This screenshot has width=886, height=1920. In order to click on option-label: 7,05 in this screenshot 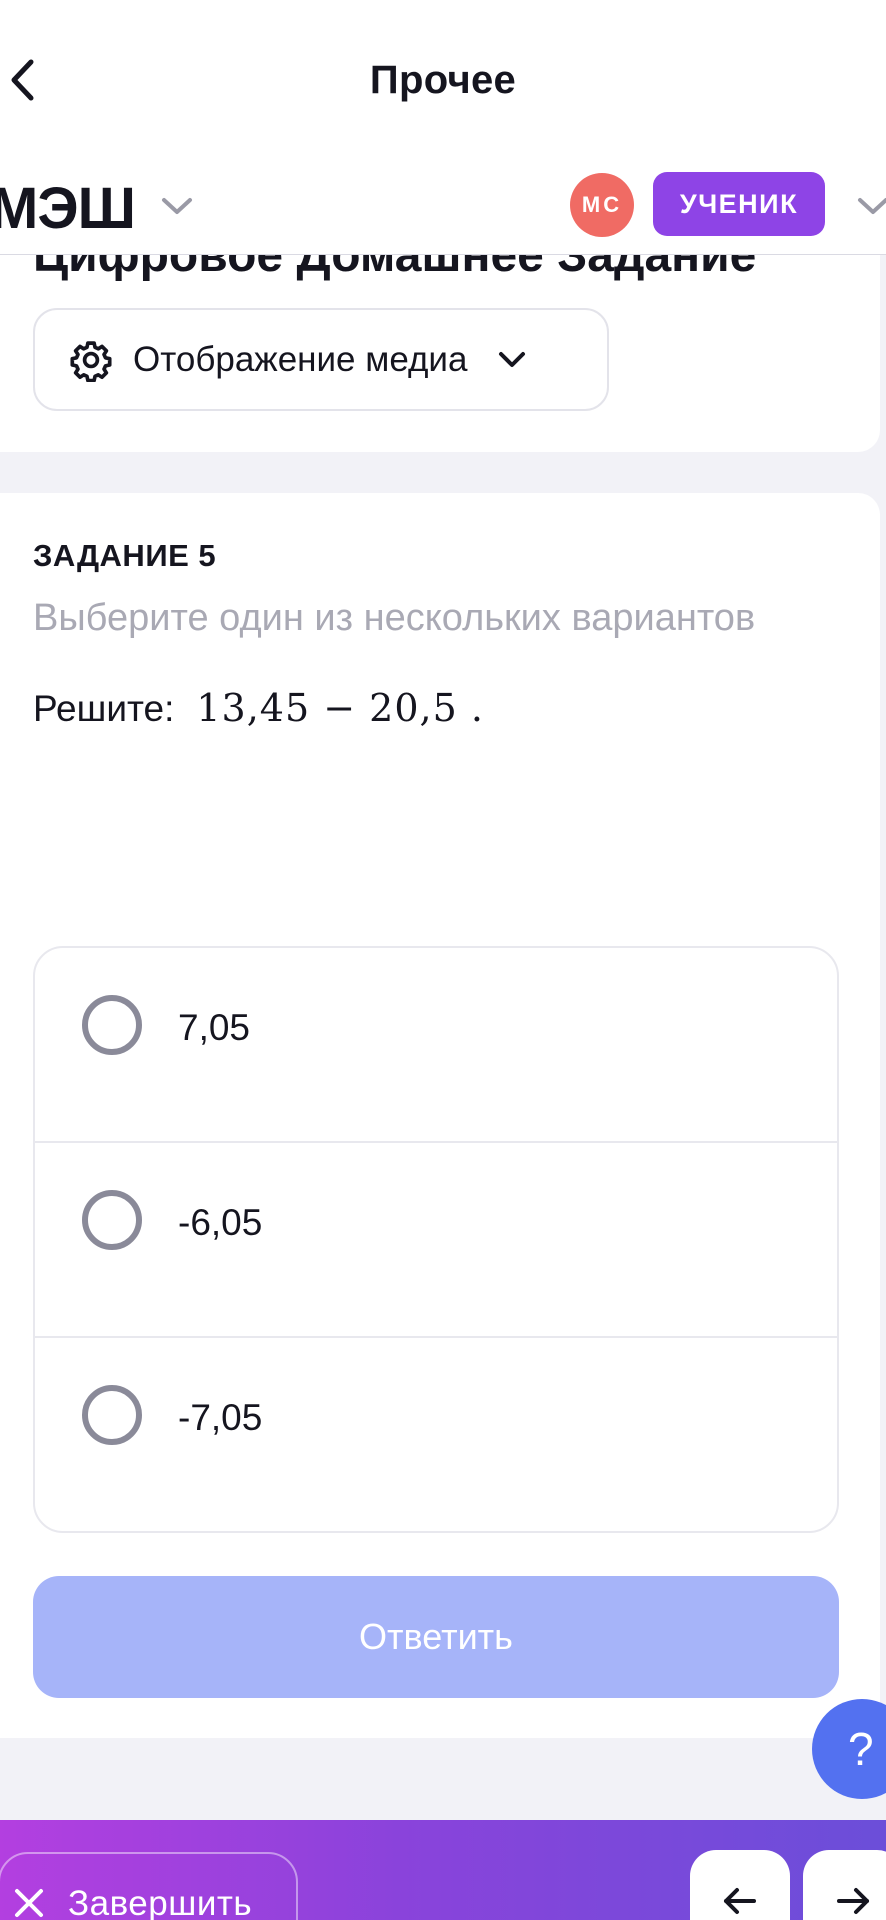, I will do `click(214, 1027)`.